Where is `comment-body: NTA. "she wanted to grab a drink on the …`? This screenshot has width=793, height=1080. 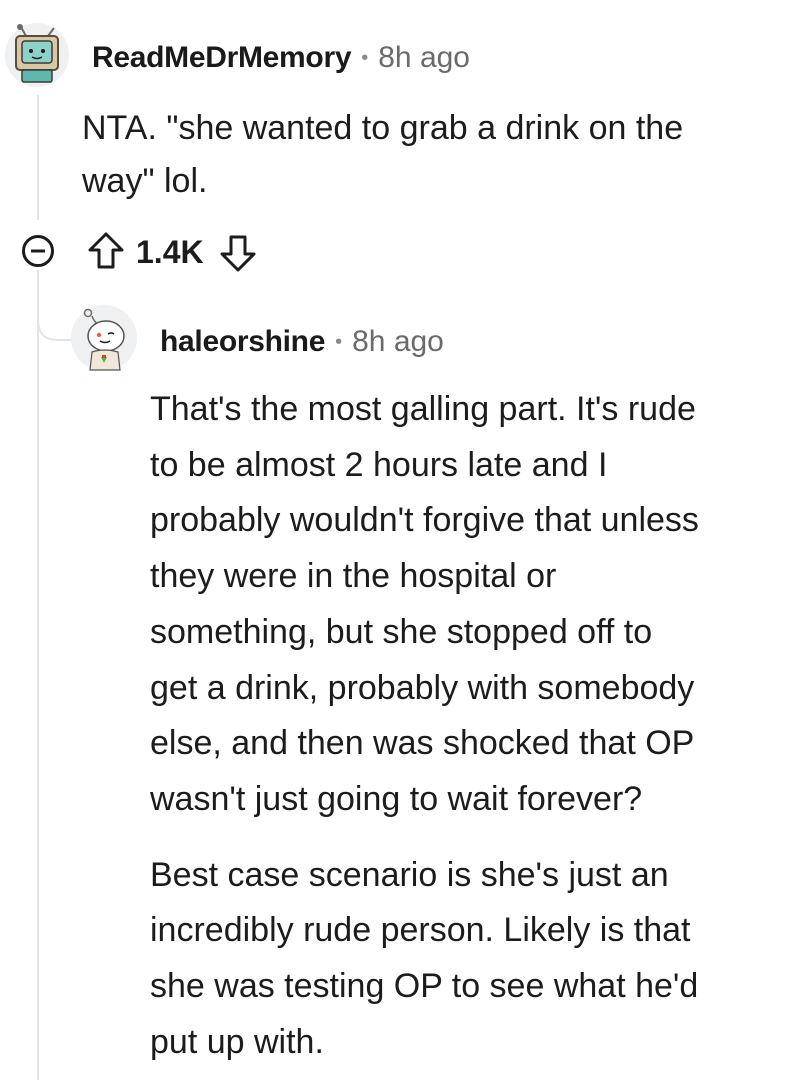 comment-body: NTA. "she wanted to grab a drink on the … is located at coordinates (432, 155).